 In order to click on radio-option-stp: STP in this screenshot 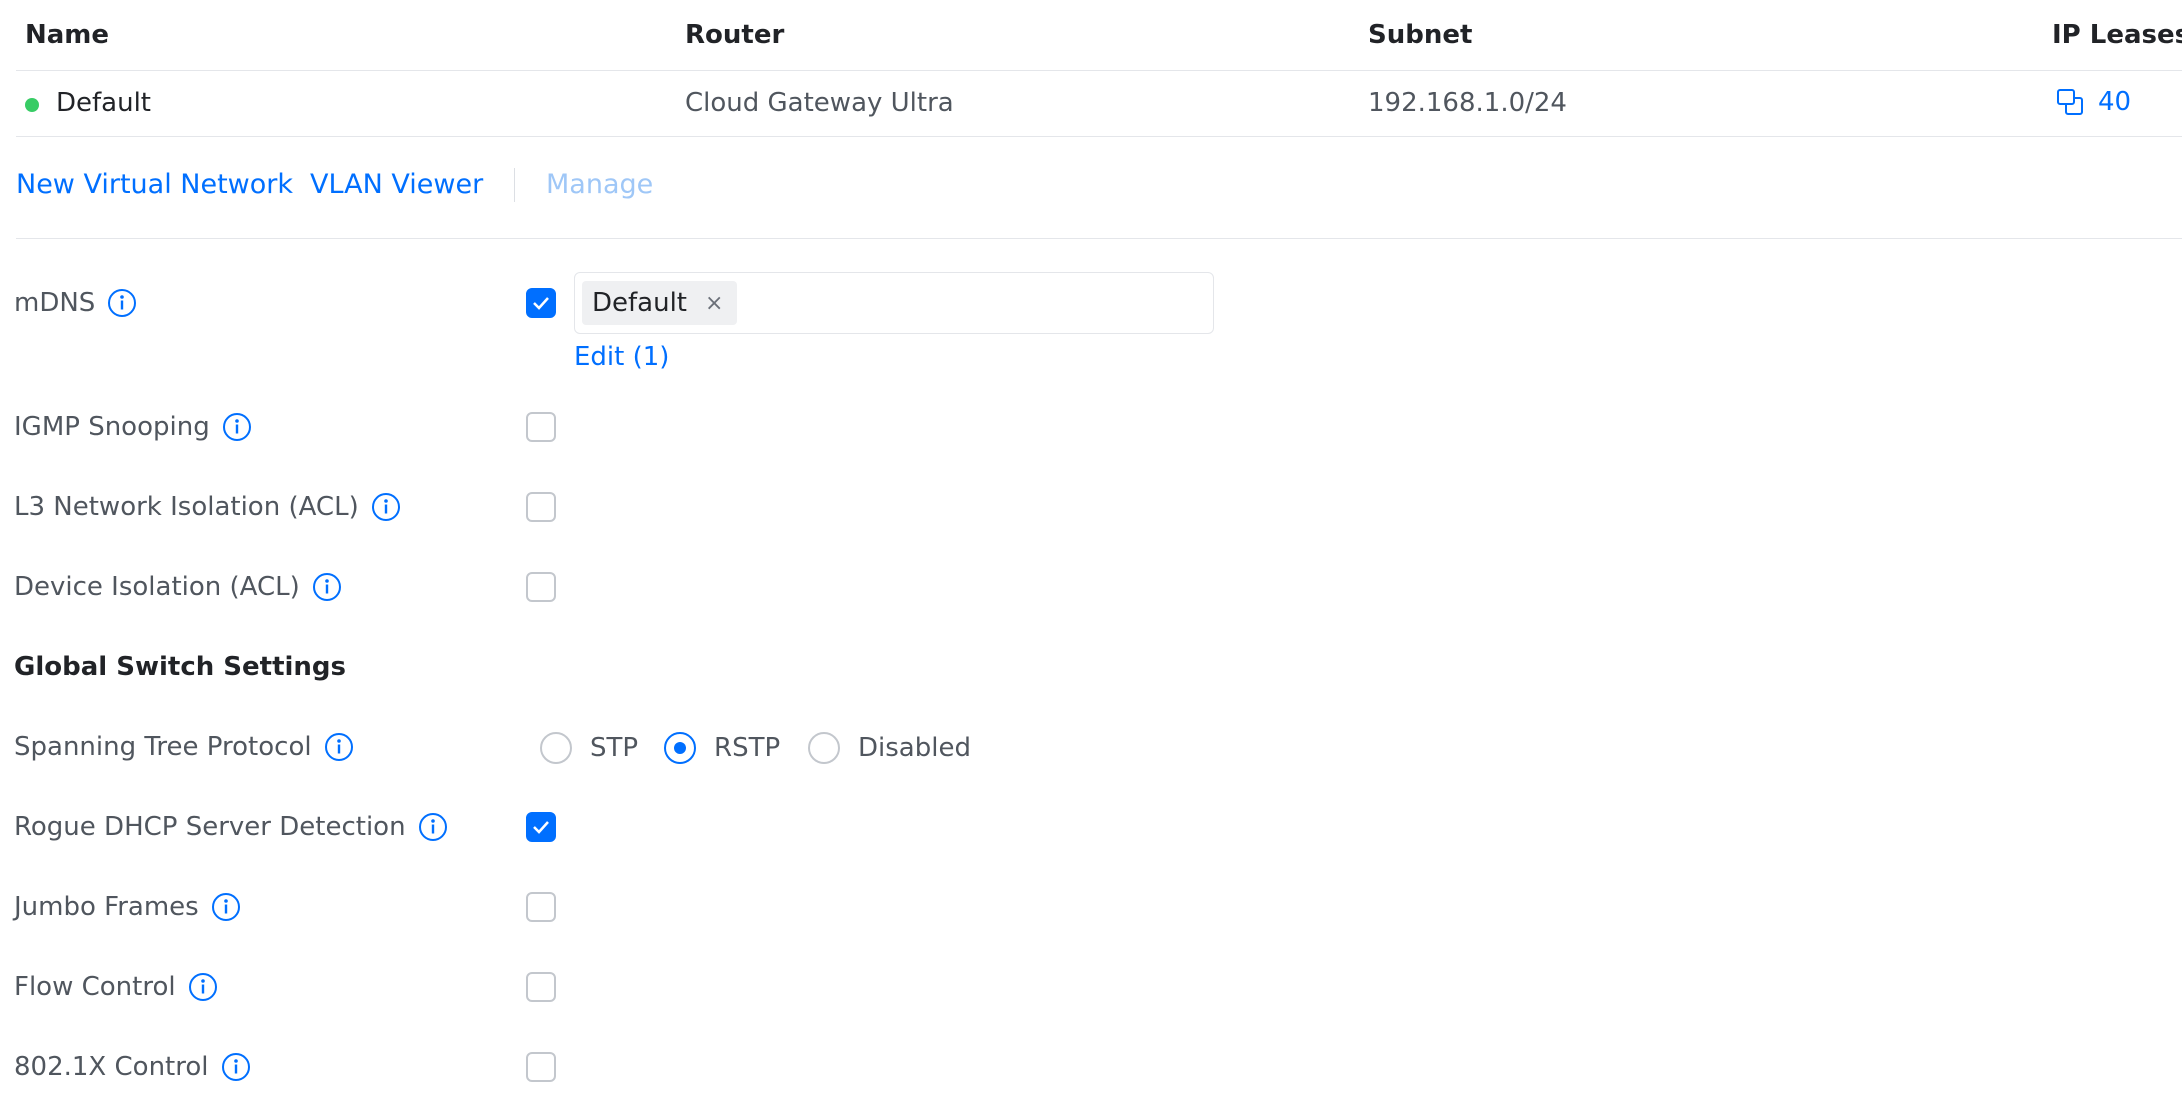, I will do `click(589, 748)`.